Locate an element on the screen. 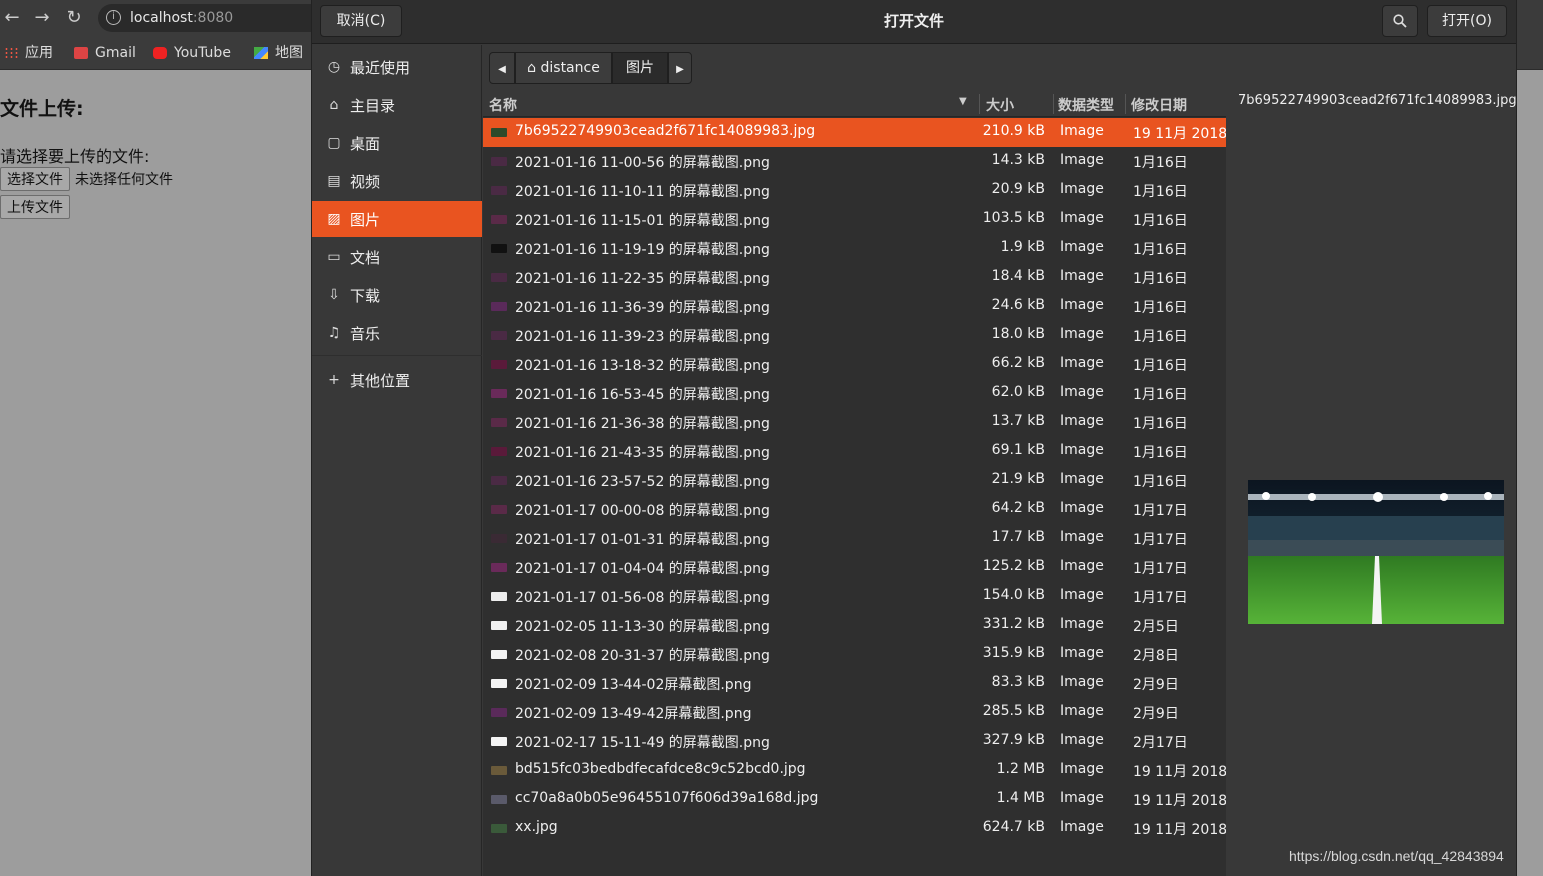  file-size: 1.9 kB is located at coordinates (1022, 247).